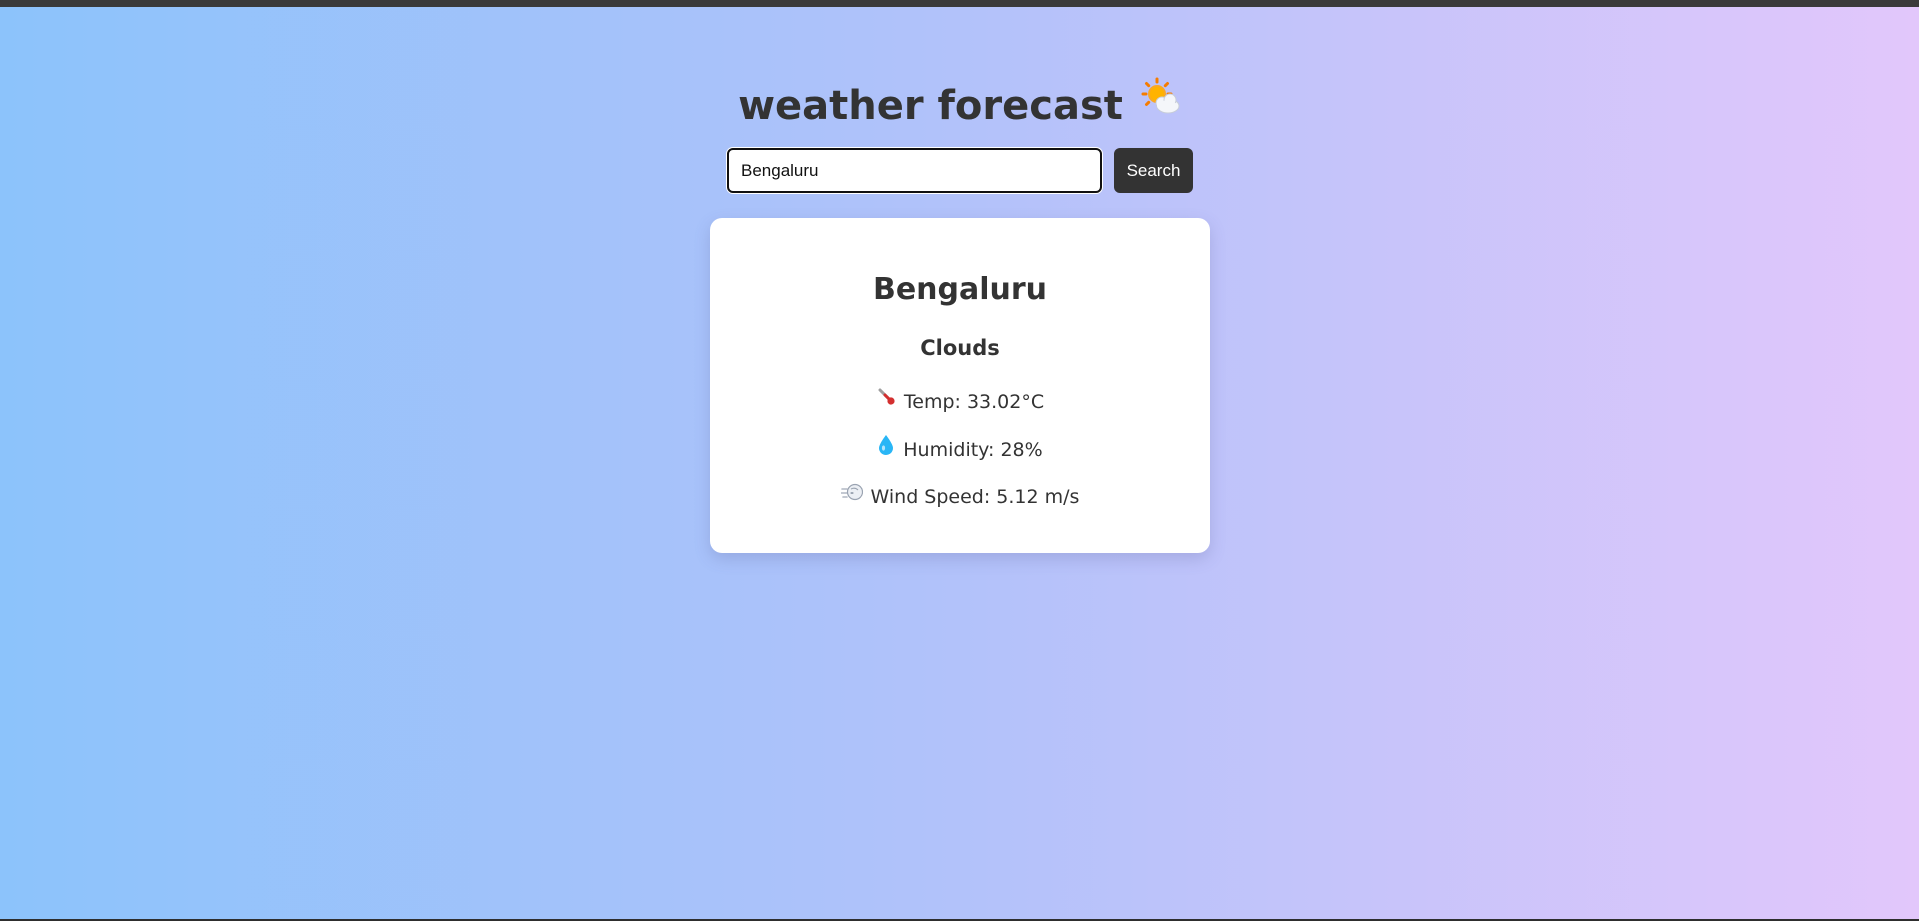  I want to click on droplet-icon, so click(886, 448).